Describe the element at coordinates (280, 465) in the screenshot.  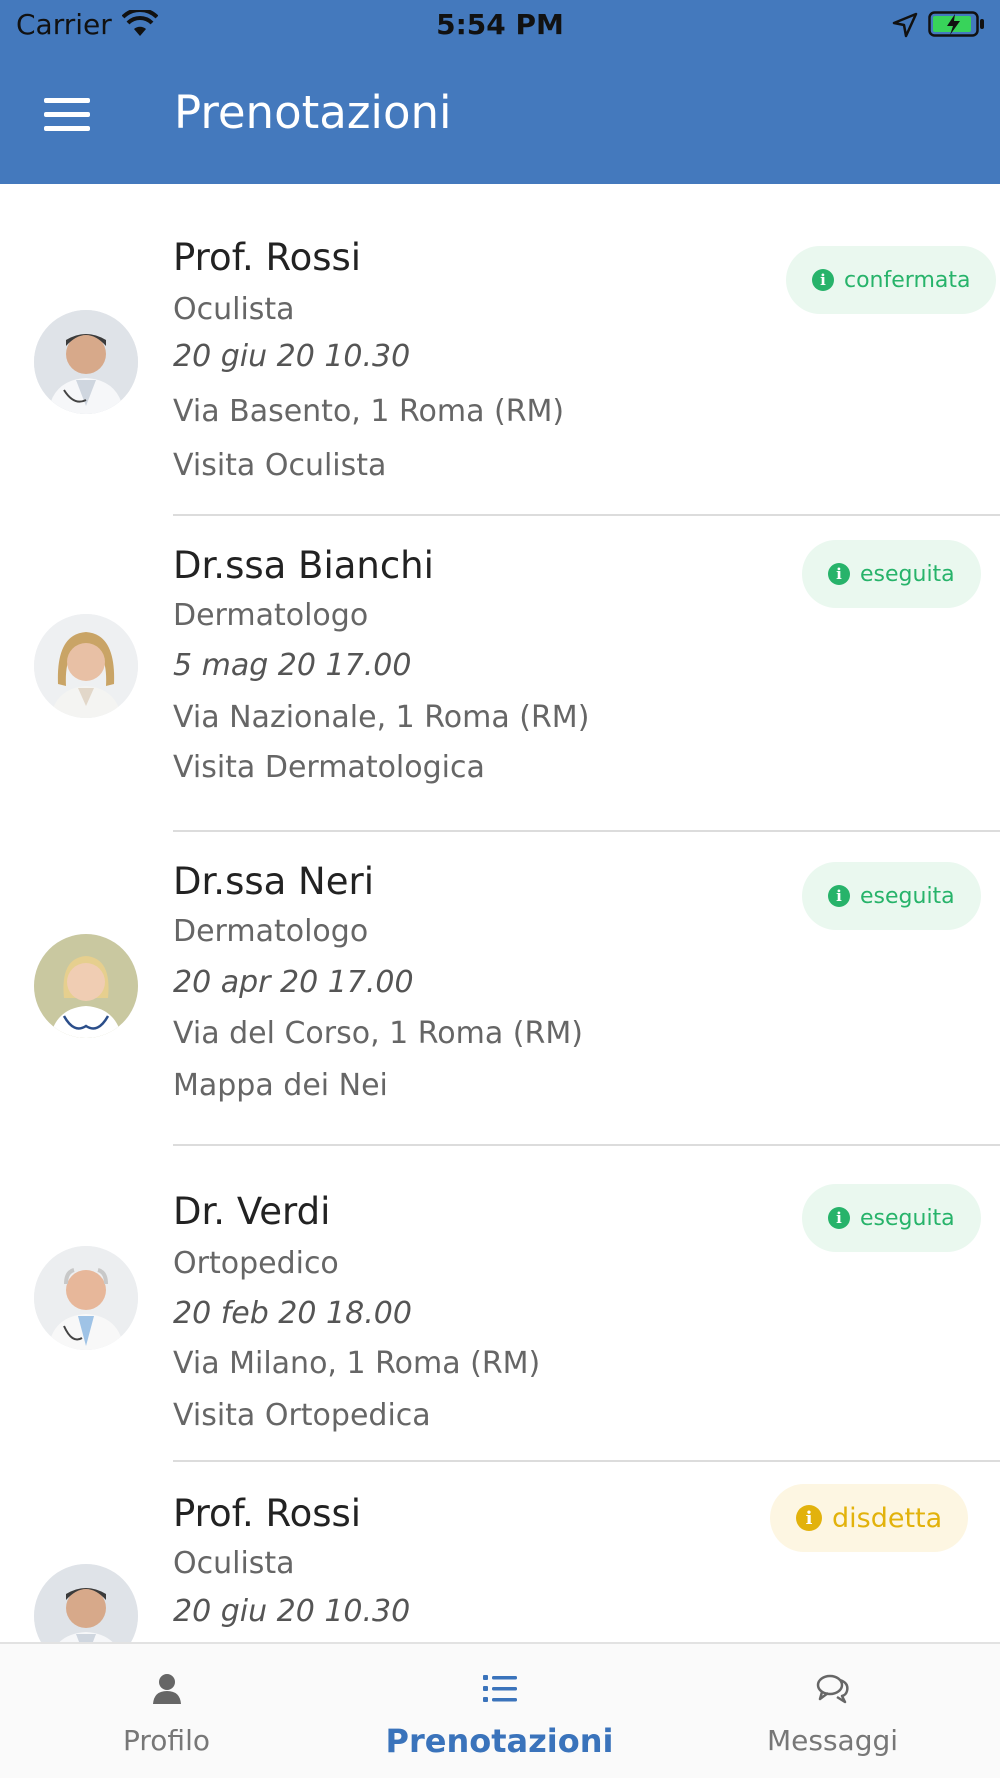
I see `appointment-visit-type: Visita Oculista` at that location.